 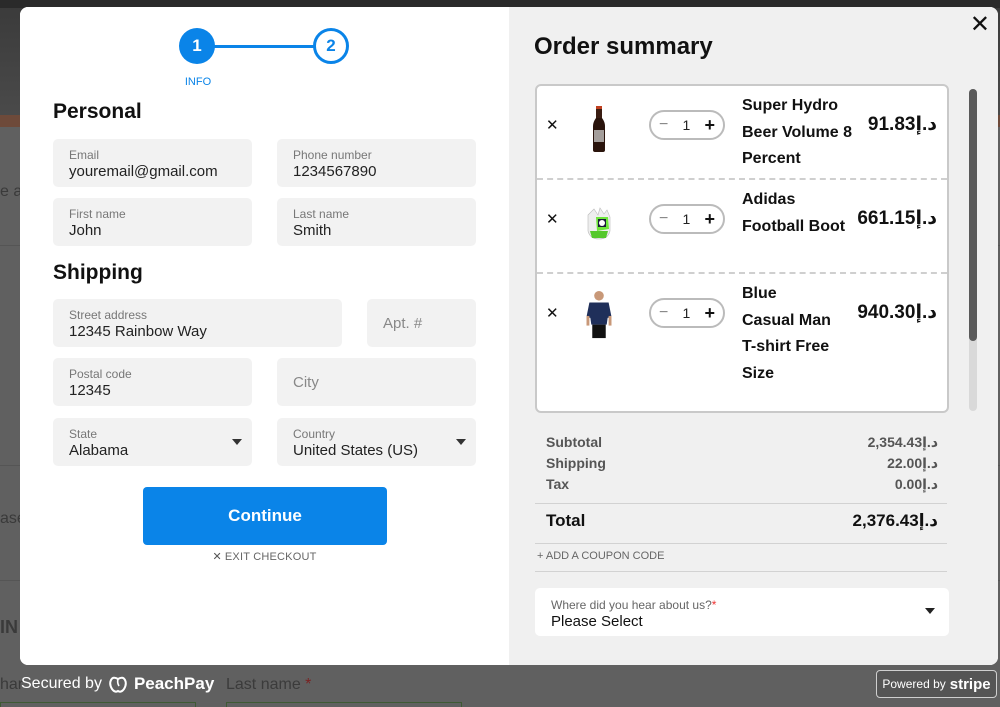 I want to click on label-text: Where did you hear about us?, so click(x=631, y=605).